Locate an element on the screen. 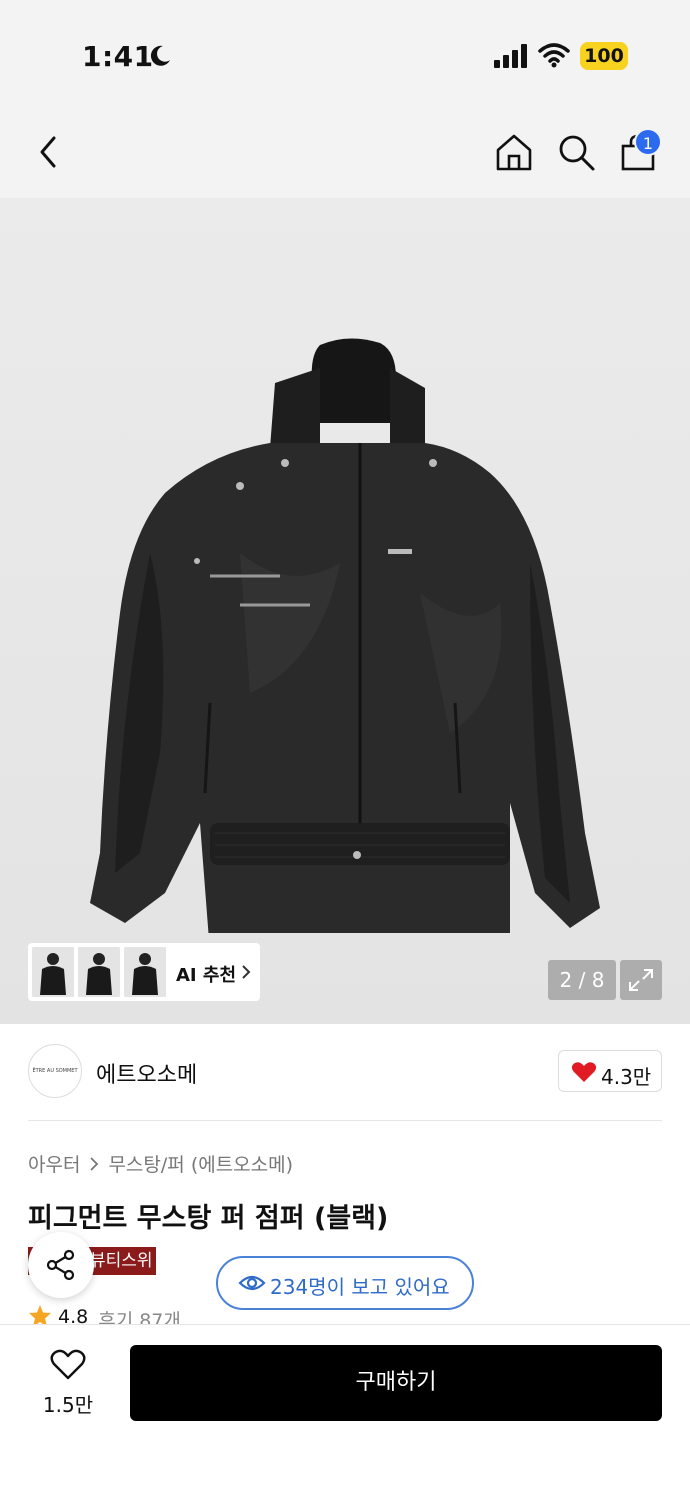 The height and width of the screenshot is (1500, 690). breadcrumb: 아우터 무스탕/퍼 (에트오소메) is located at coordinates (160, 1163).